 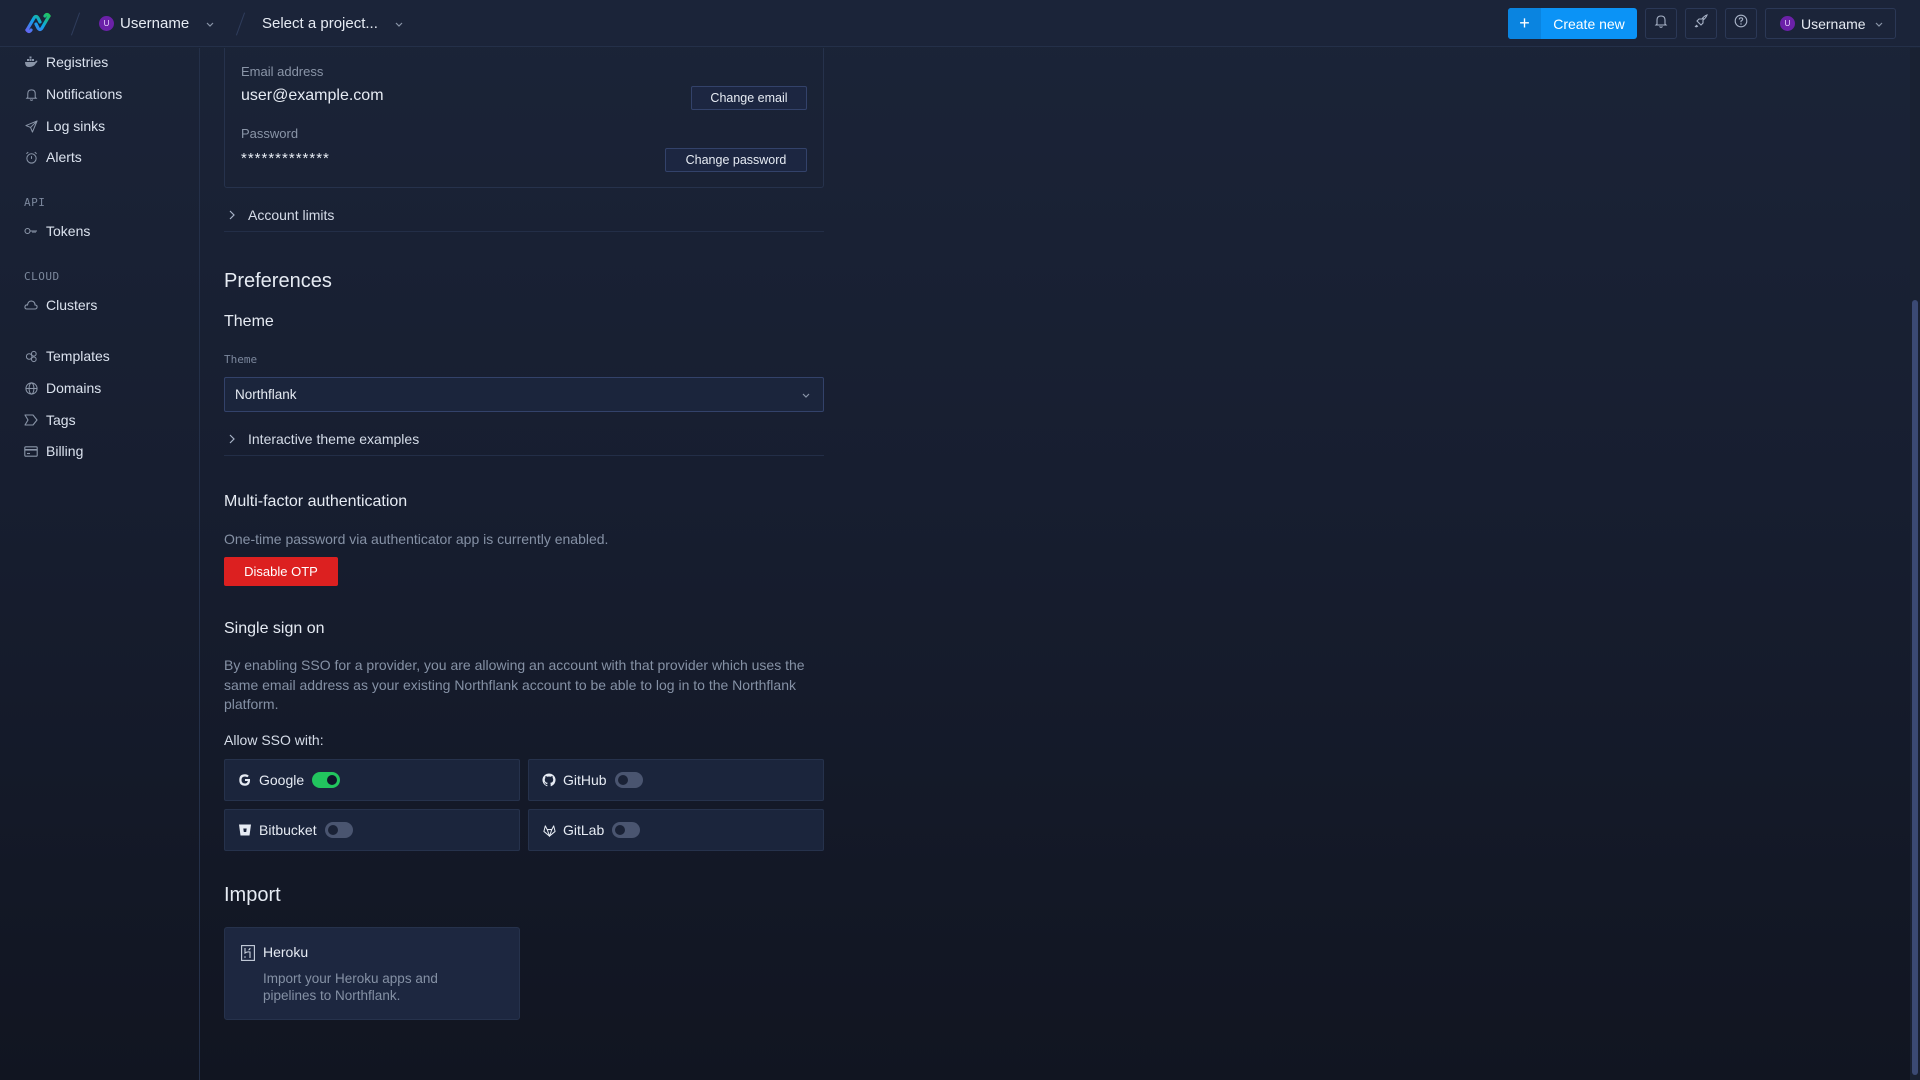 I want to click on user-name: Username, so click(x=1833, y=23).